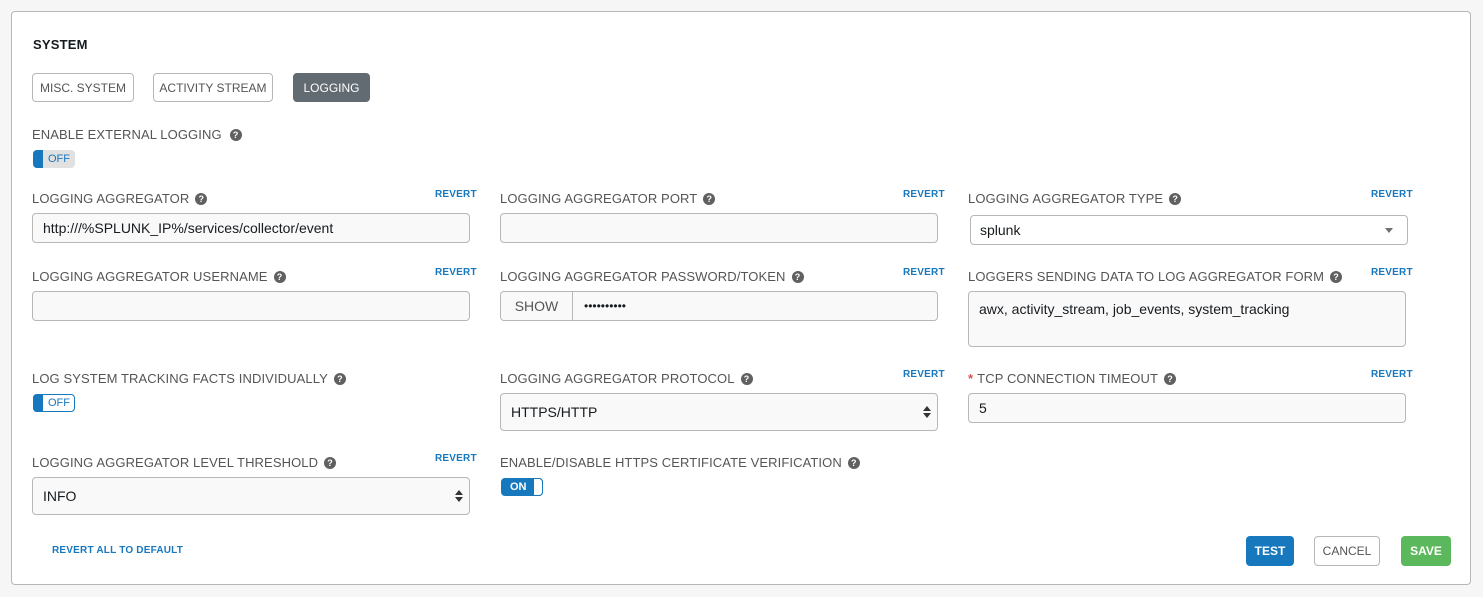  Describe the element at coordinates (626, 378) in the screenshot. I see `protocol-label: LOGGING AGGREGATOR PROTOCOL ?` at that location.